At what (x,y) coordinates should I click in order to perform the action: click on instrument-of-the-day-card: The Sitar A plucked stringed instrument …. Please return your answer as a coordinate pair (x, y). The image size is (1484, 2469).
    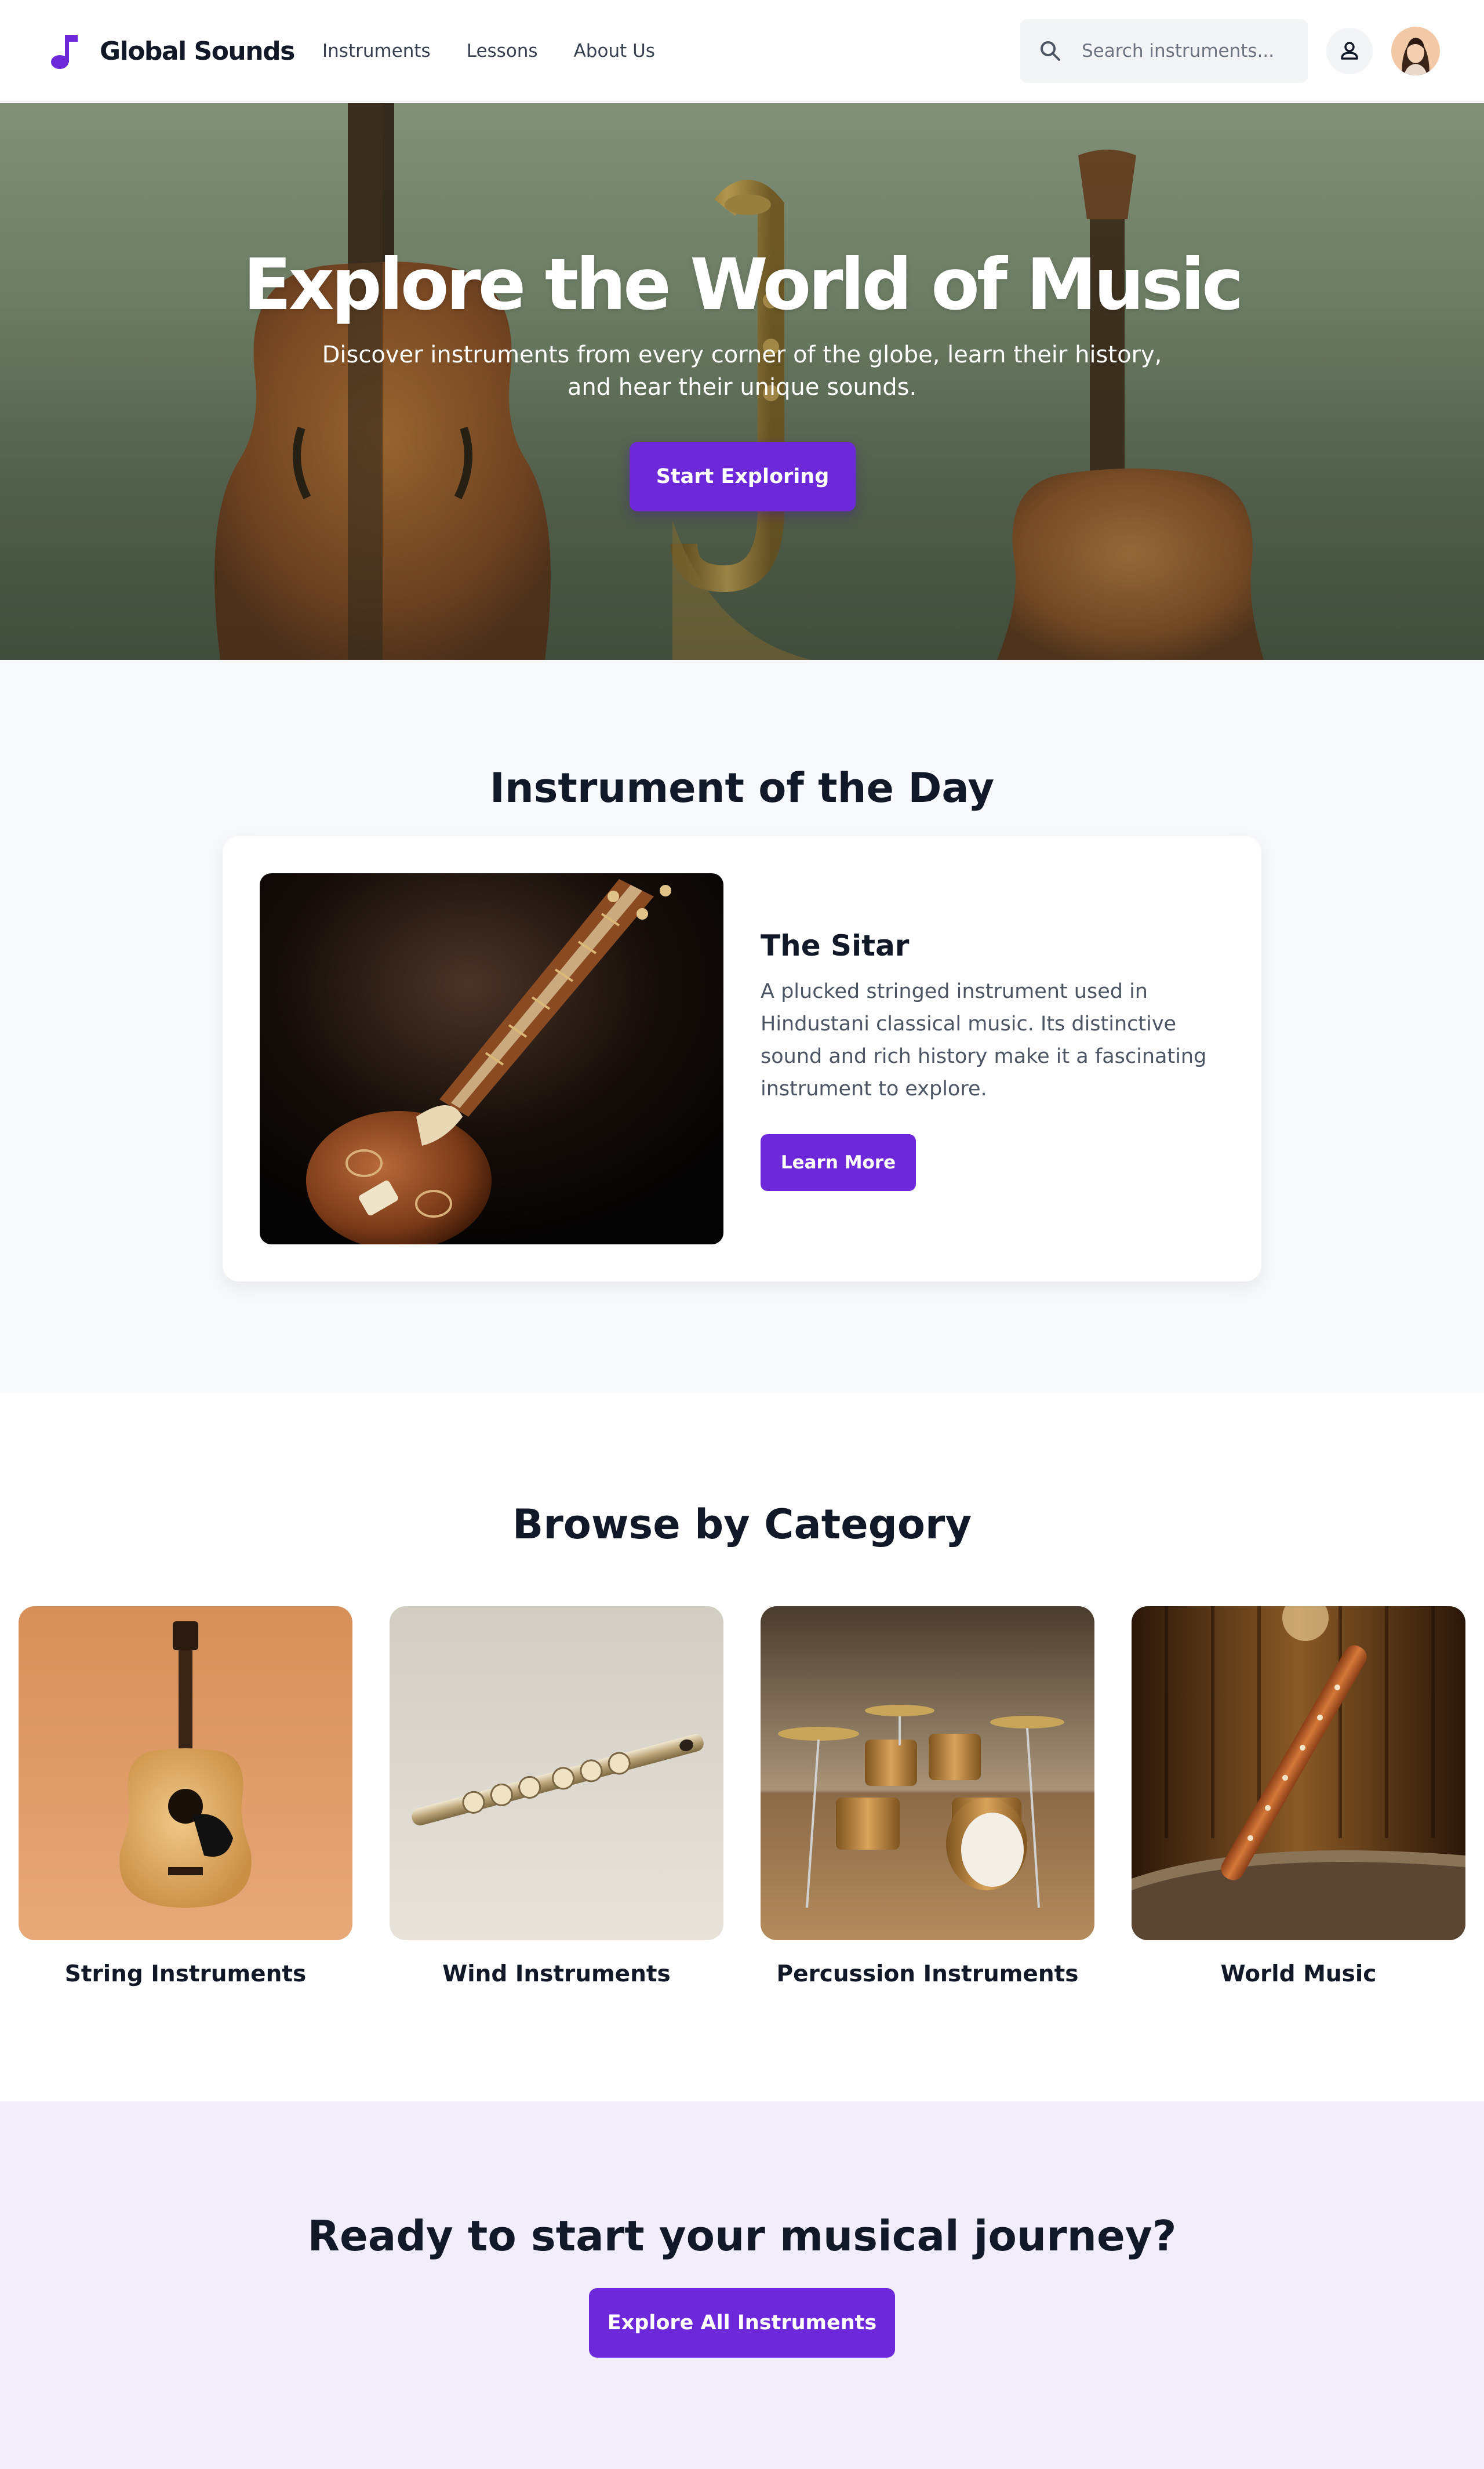
    Looking at the image, I should click on (742, 1058).